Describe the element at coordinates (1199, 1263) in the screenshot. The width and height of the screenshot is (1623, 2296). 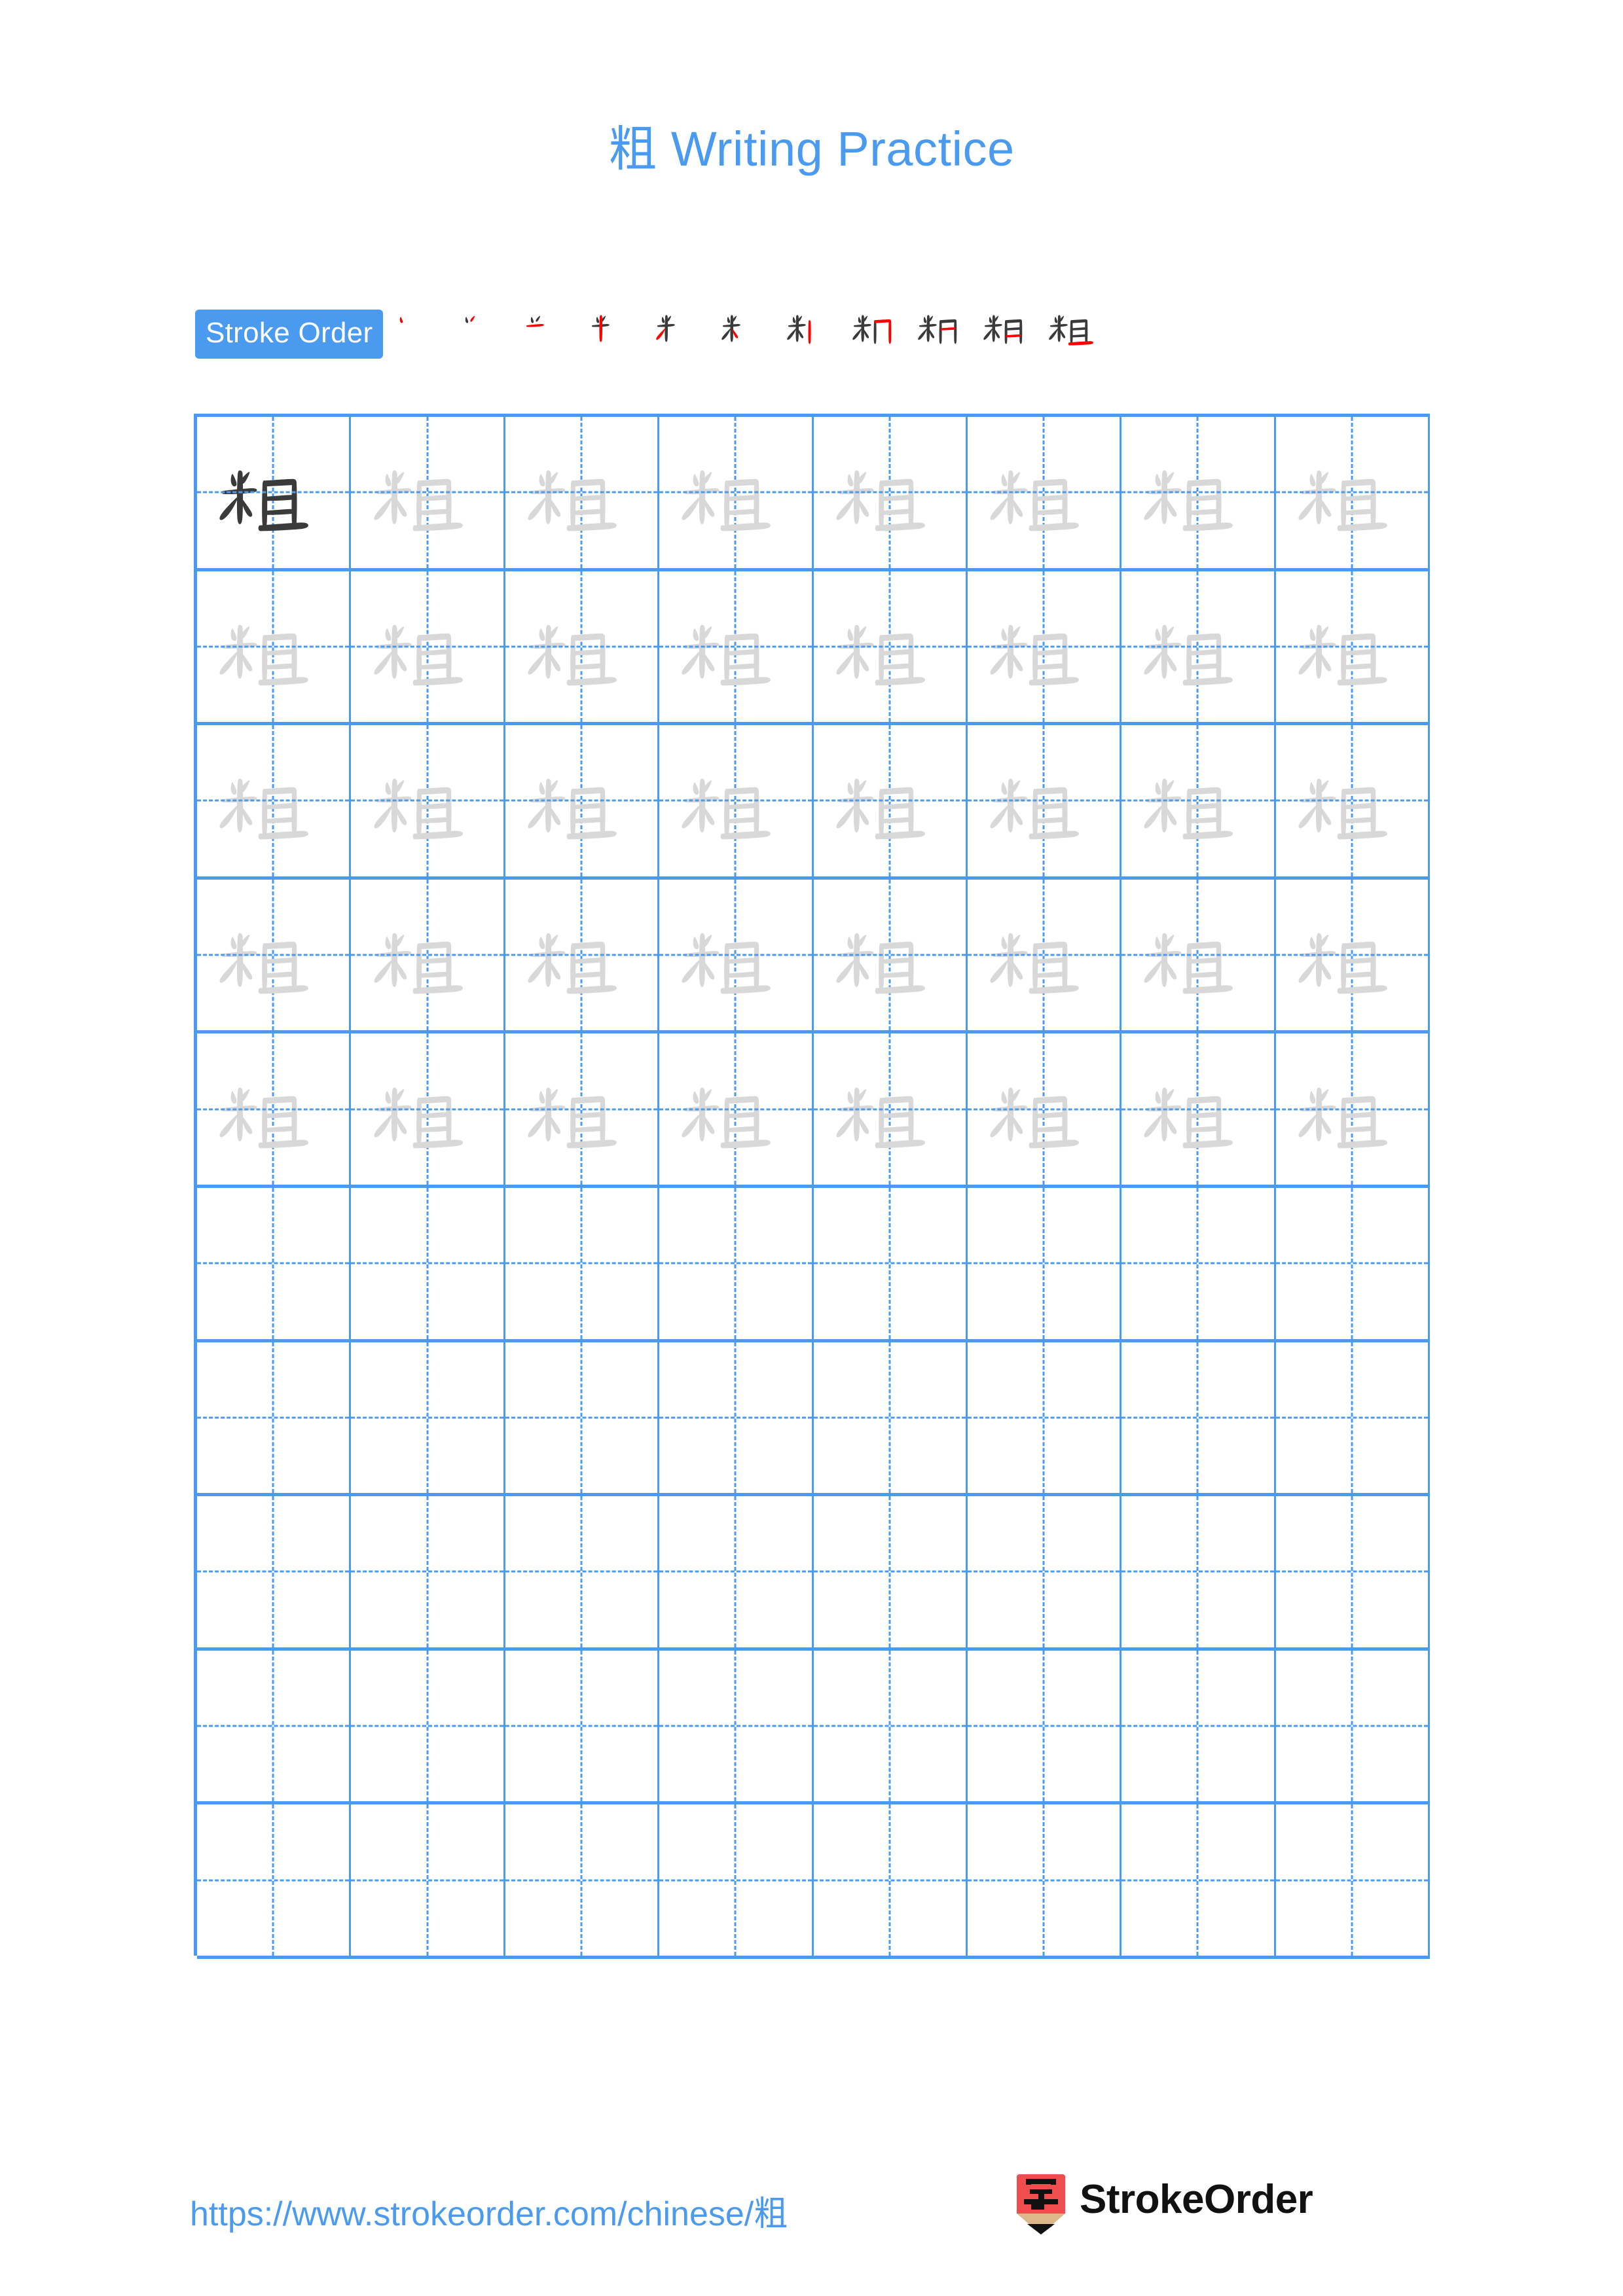
I see `grid-cell-r6-c7` at that location.